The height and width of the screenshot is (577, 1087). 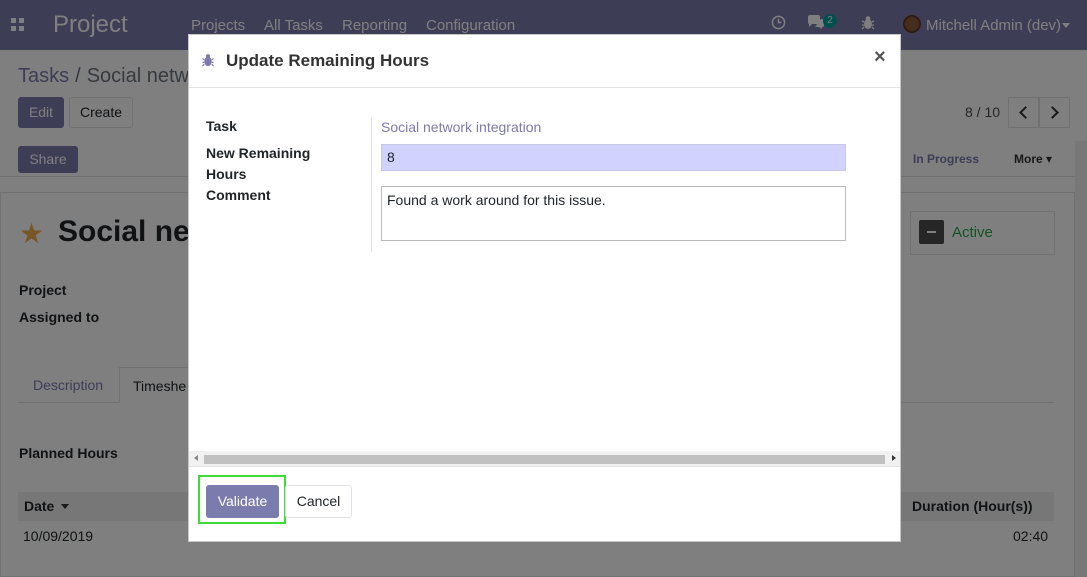 What do you see at coordinates (371, 184) in the screenshot?
I see `label-divider` at bounding box center [371, 184].